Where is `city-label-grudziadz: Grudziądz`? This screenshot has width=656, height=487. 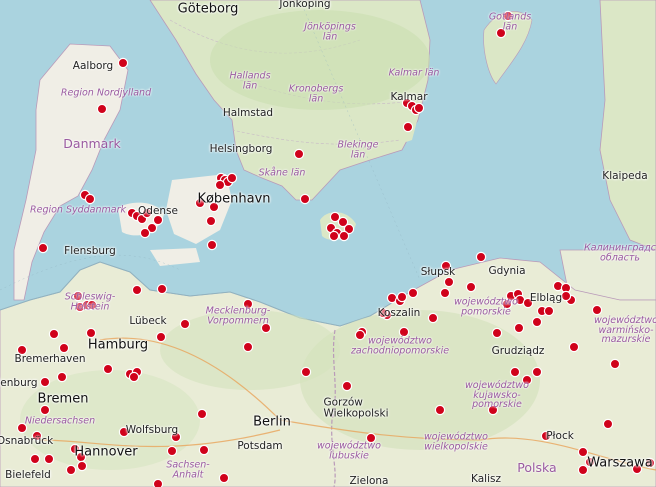
city-label-grudziadz: Grudziądz is located at coordinates (518, 350).